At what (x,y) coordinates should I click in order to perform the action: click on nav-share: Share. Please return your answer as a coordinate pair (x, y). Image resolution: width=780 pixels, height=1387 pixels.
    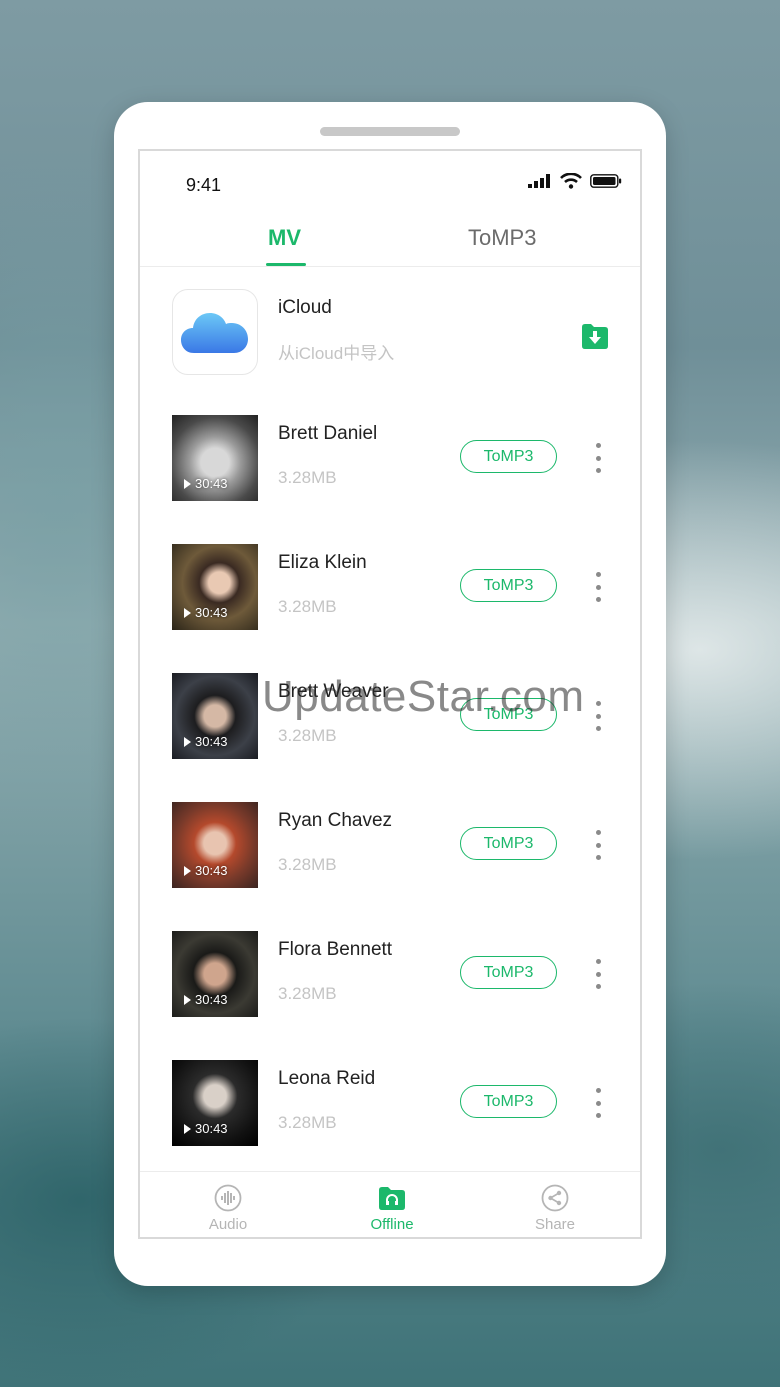
    Looking at the image, I should click on (555, 1208).